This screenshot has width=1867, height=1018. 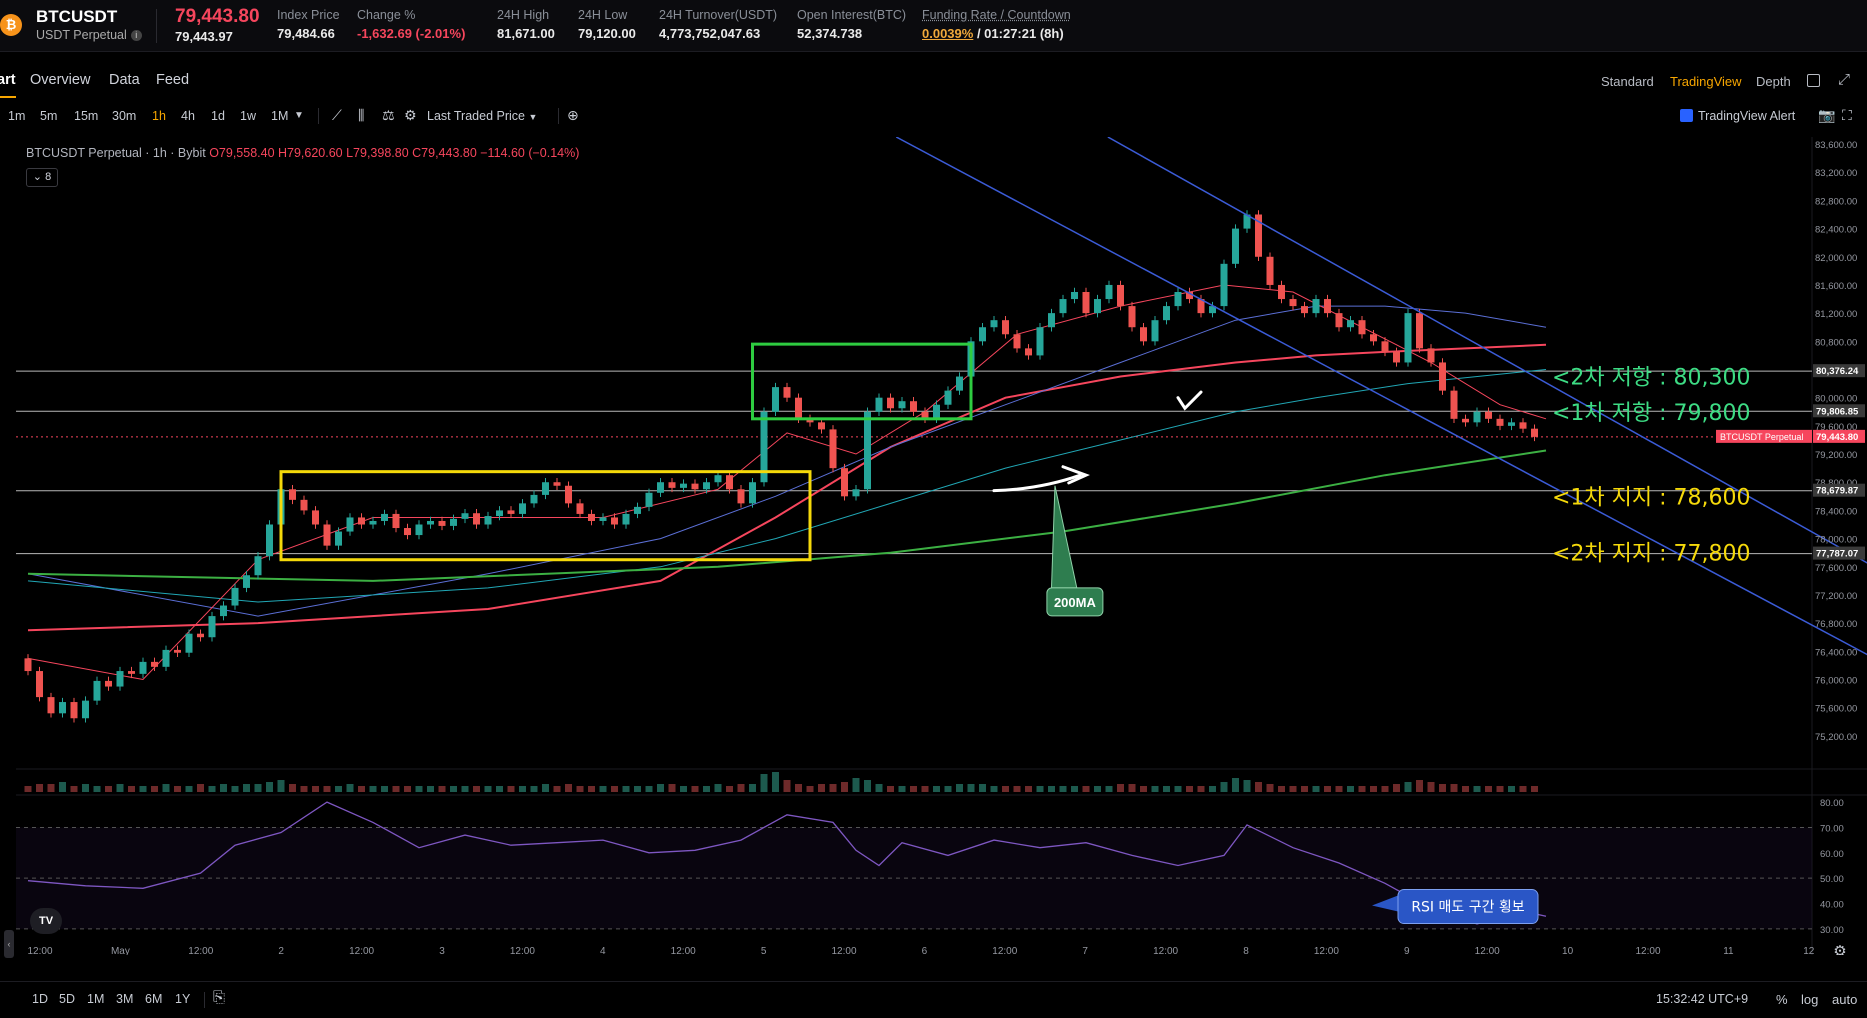 What do you see at coordinates (1747, 116) in the screenshot?
I see `alert-label: TradingView Alert` at bounding box center [1747, 116].